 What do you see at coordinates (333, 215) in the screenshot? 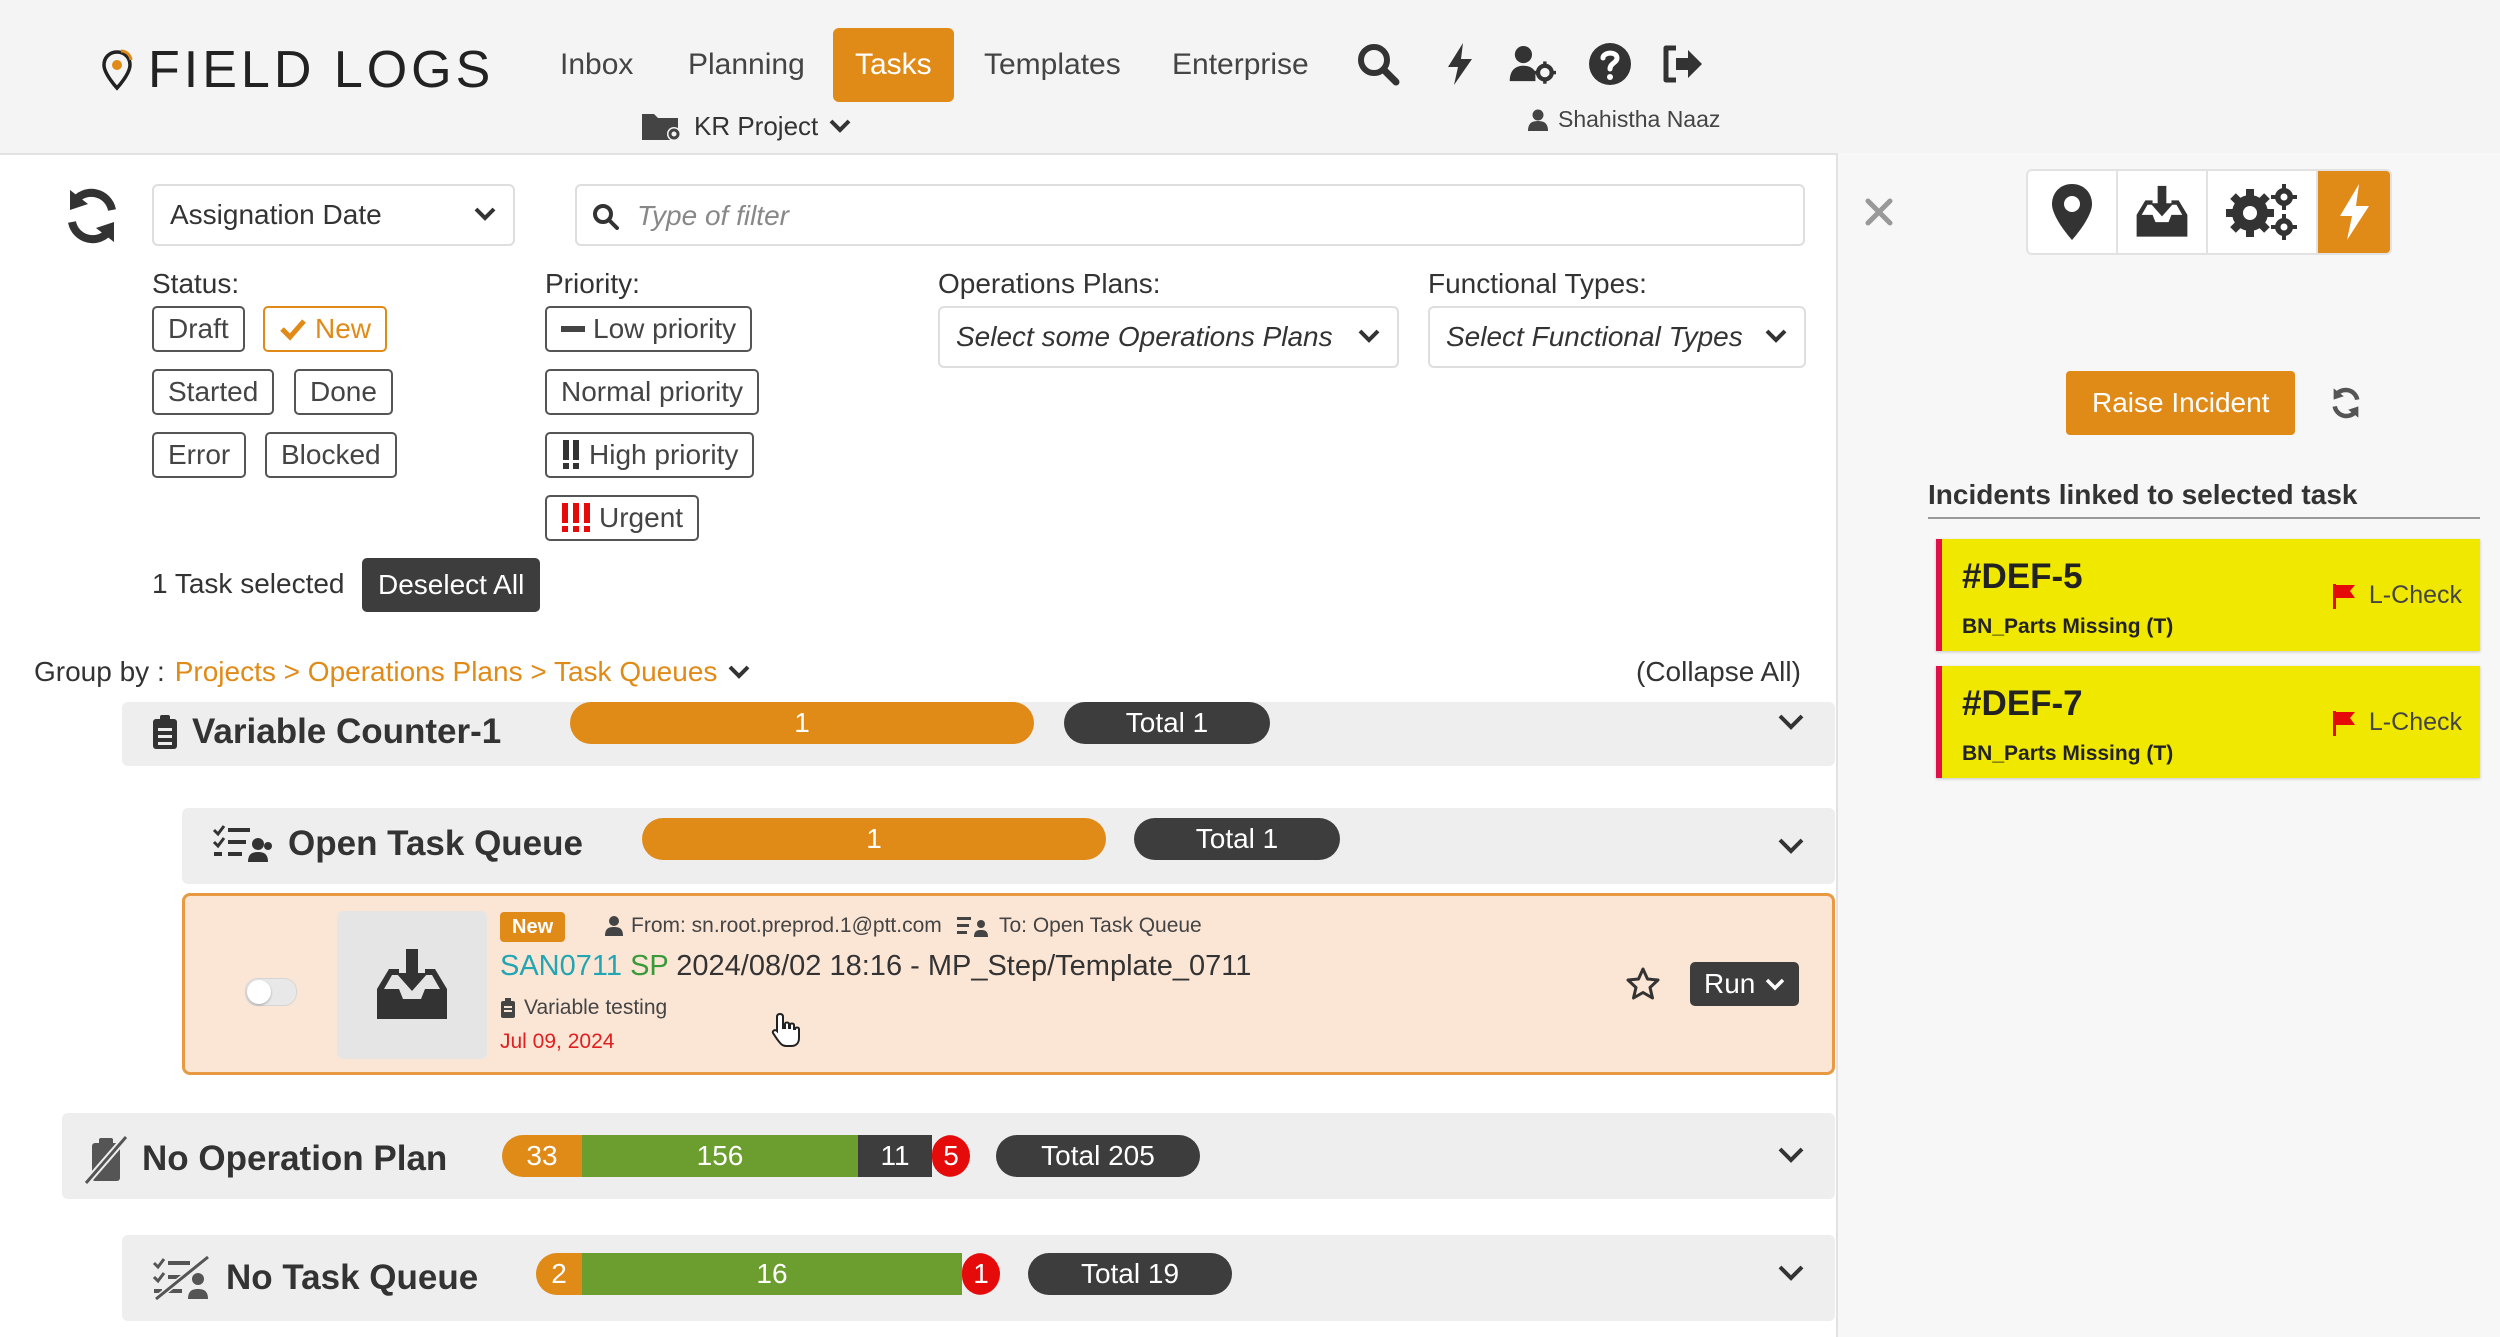
I see `sort-select: Assignation Date` at bounding box center [333, 215].